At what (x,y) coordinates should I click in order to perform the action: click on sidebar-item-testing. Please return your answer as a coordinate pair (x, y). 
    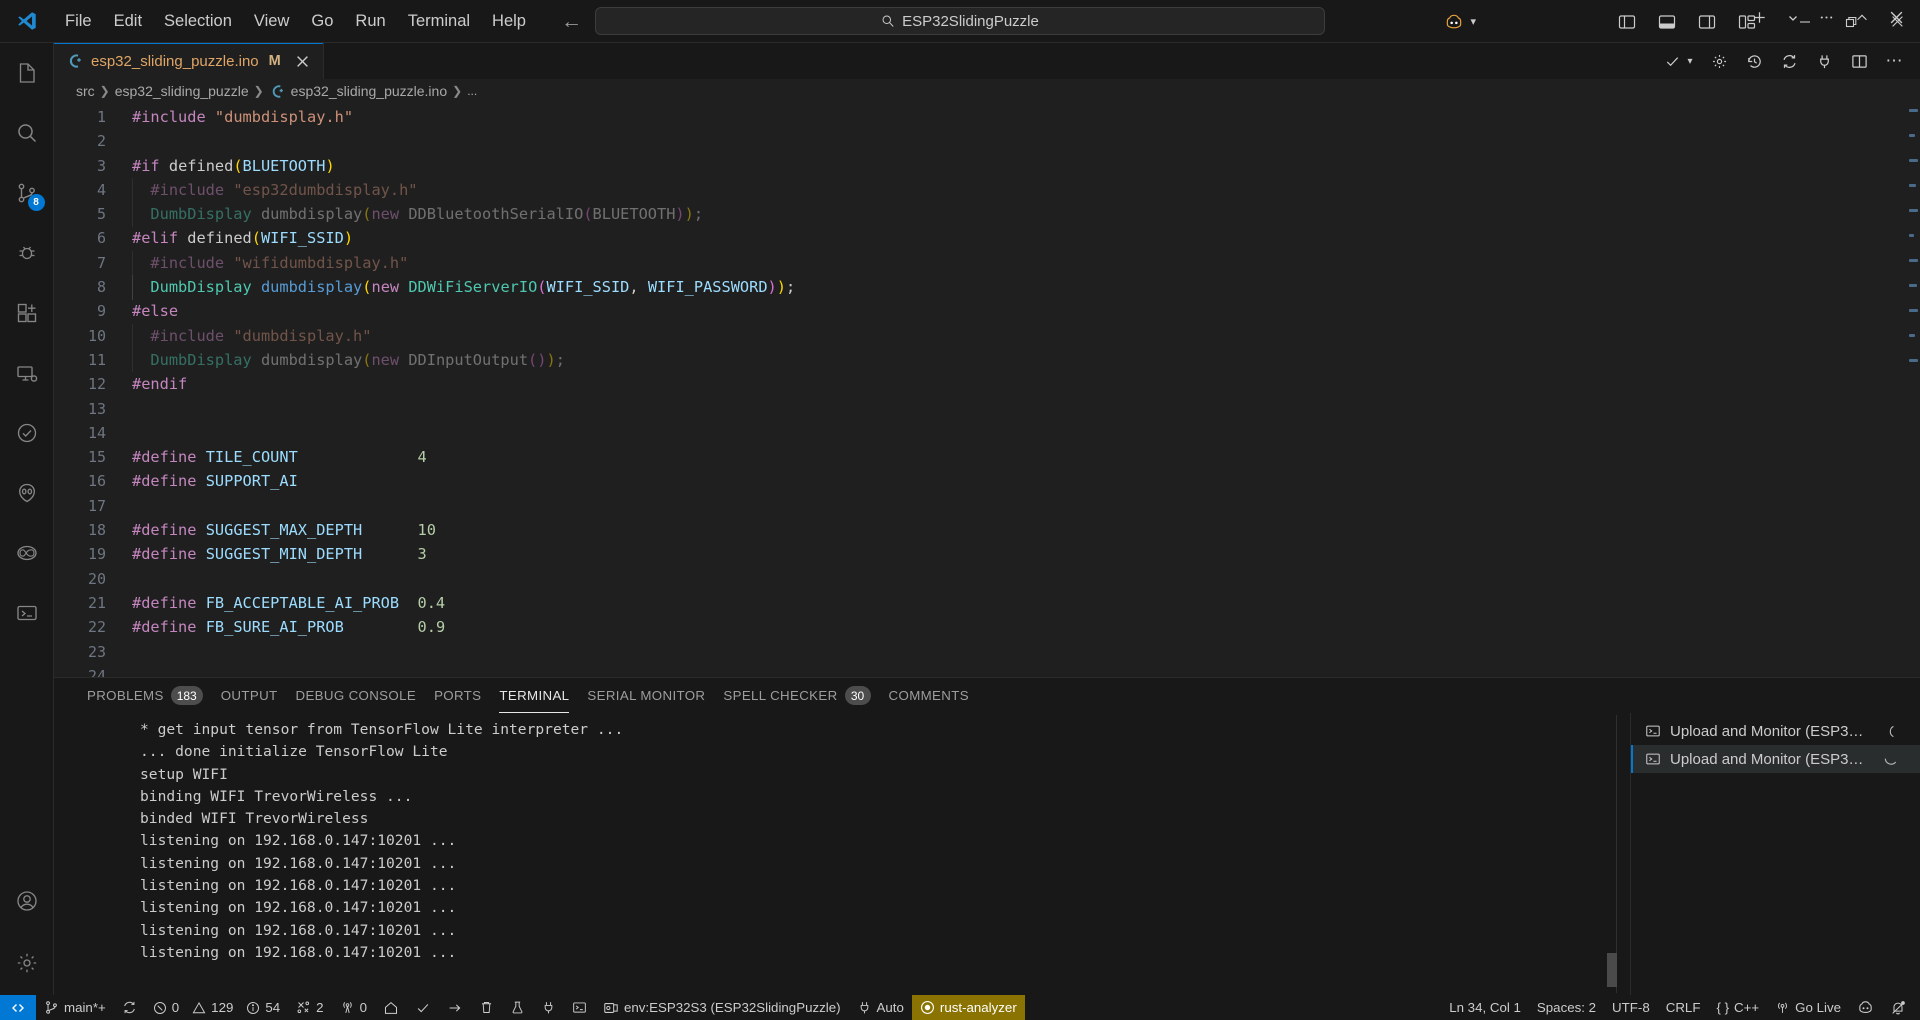
    Looking at the image, I should click on (27, 433).